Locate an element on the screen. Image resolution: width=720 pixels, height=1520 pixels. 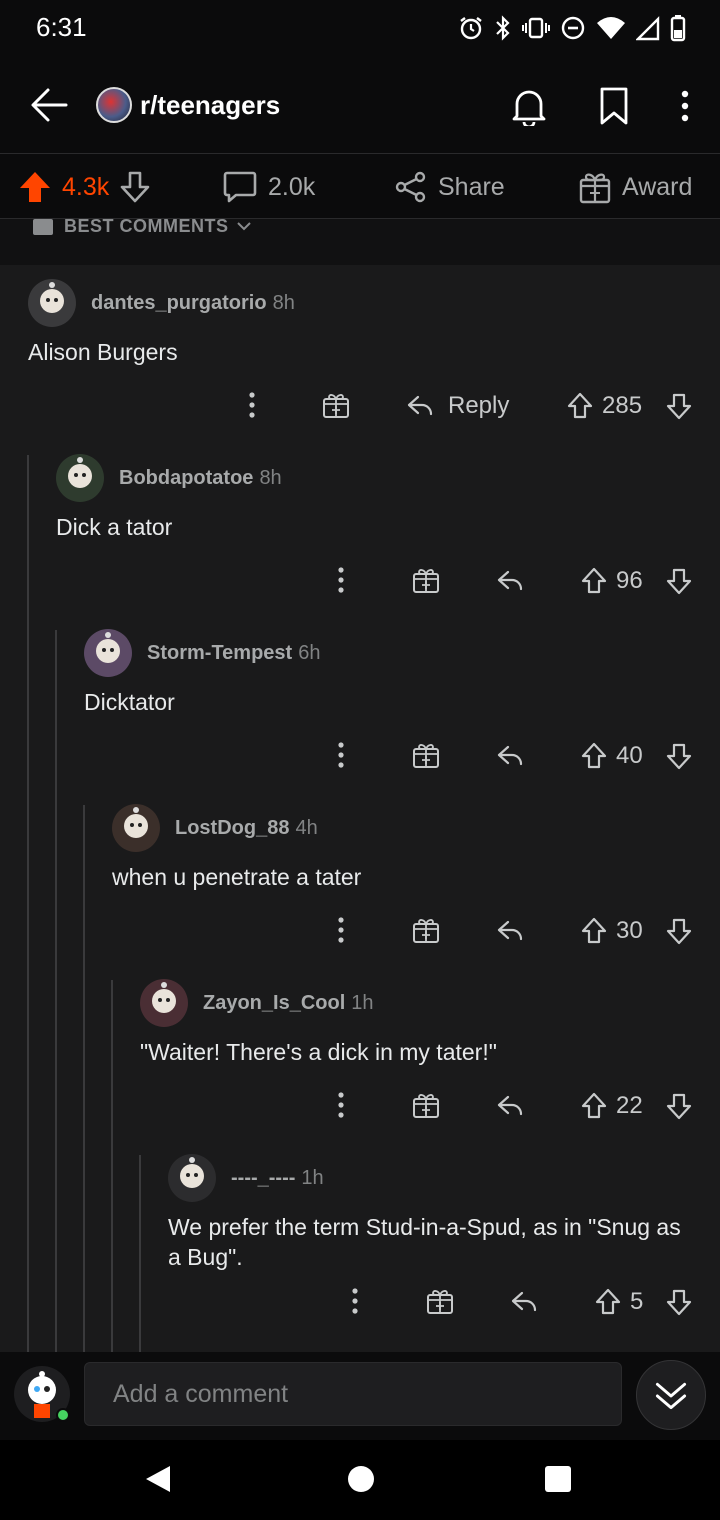
comment-author: dantes_purgatorio 8h is located at coordinates (193, 303).